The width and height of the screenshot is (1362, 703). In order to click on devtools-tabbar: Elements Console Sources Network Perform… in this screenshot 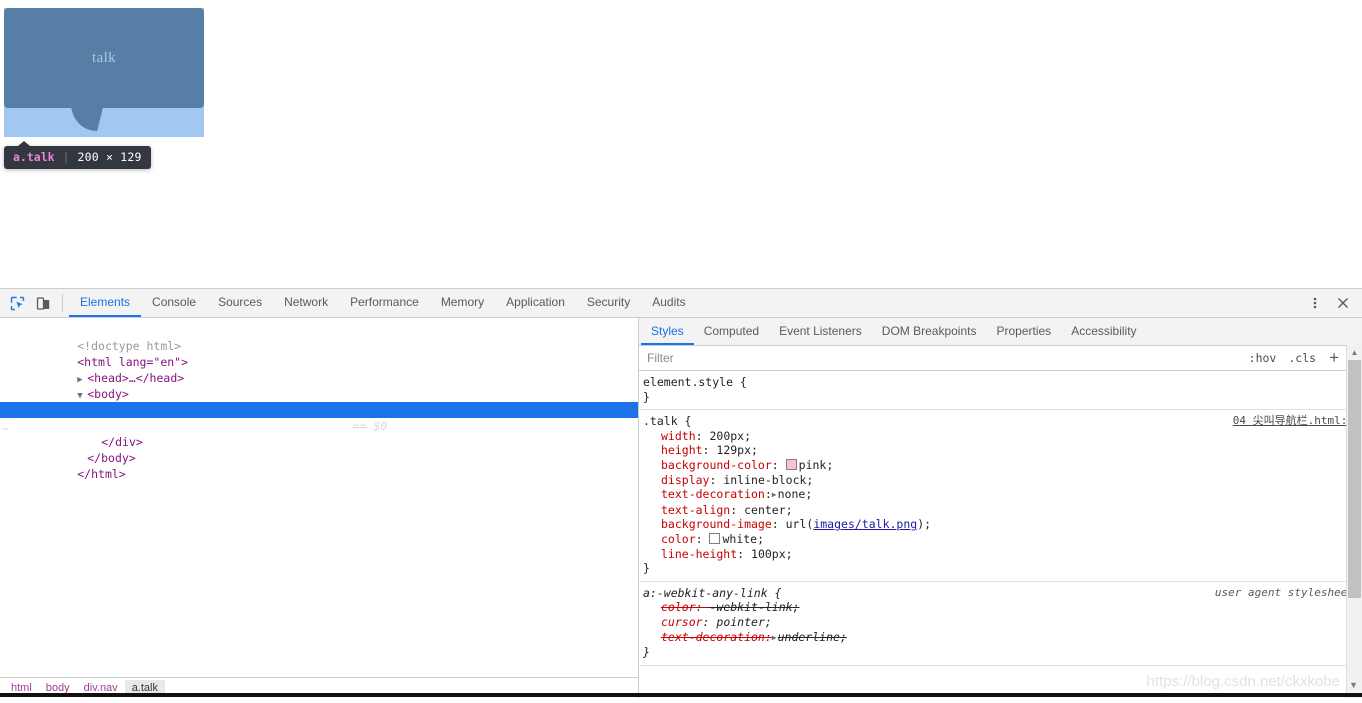, I will do `click(681, 303)`.